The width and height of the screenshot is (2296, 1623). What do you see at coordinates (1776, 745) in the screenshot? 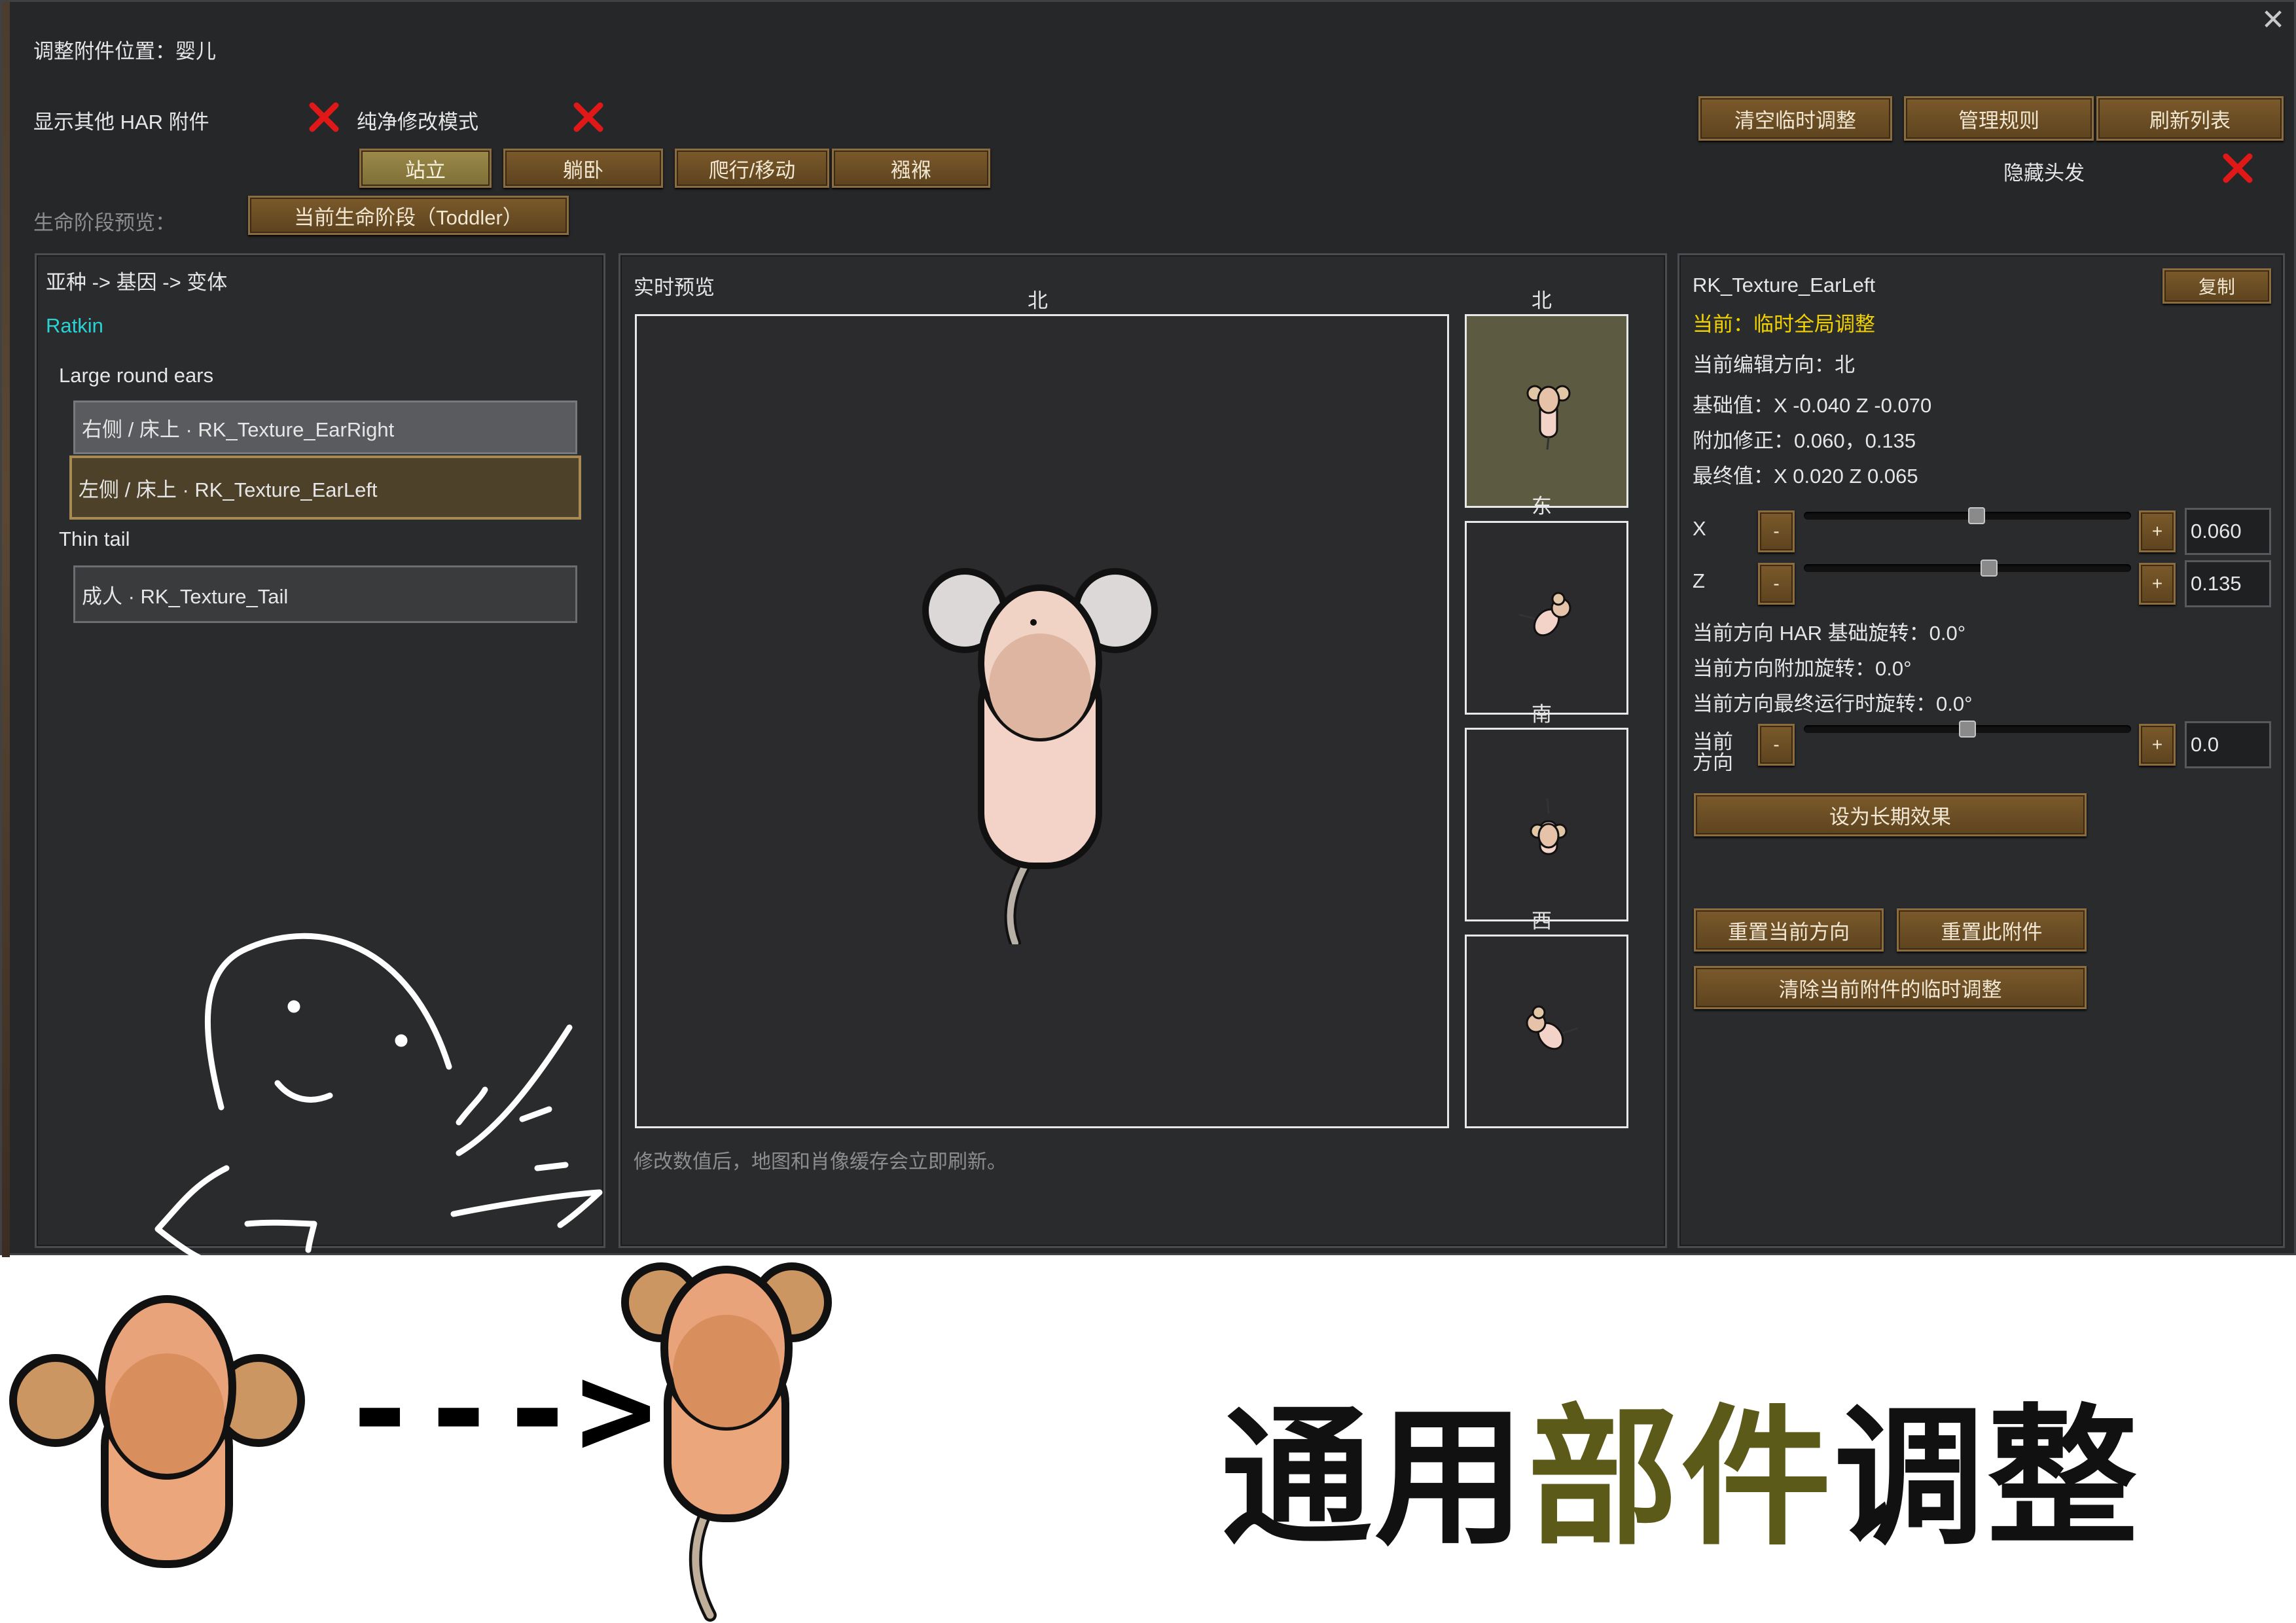
I see `rotation-decrease-button: -` at bounding box center [1776, 745].